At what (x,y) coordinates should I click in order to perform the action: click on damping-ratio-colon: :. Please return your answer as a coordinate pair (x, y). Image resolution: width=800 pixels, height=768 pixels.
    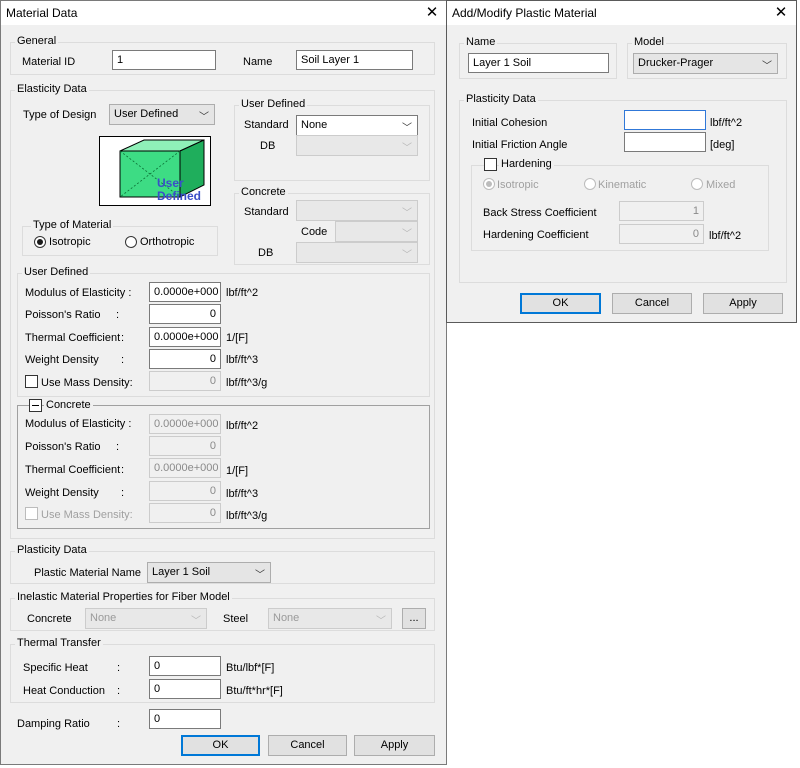
    Looking at the image, I should click on (119, 724).